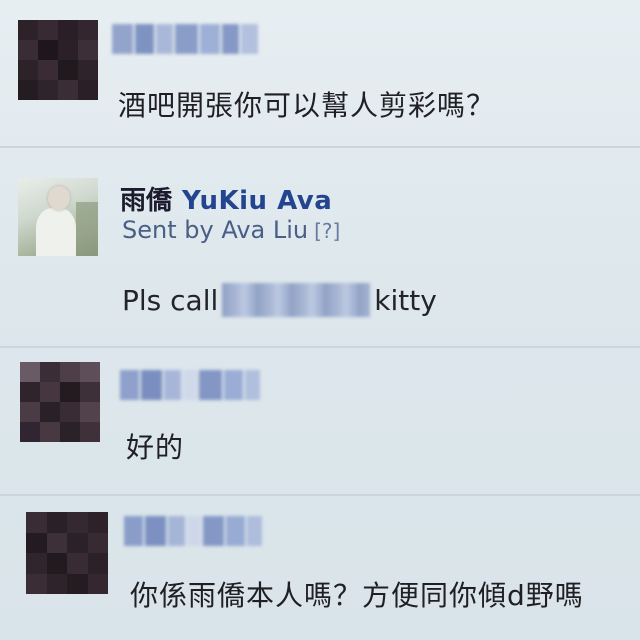 The image size is (640, 640). Describe the element at coordinates (296, 300) in the screenshot. I see `redacted-phone-number` at that location.